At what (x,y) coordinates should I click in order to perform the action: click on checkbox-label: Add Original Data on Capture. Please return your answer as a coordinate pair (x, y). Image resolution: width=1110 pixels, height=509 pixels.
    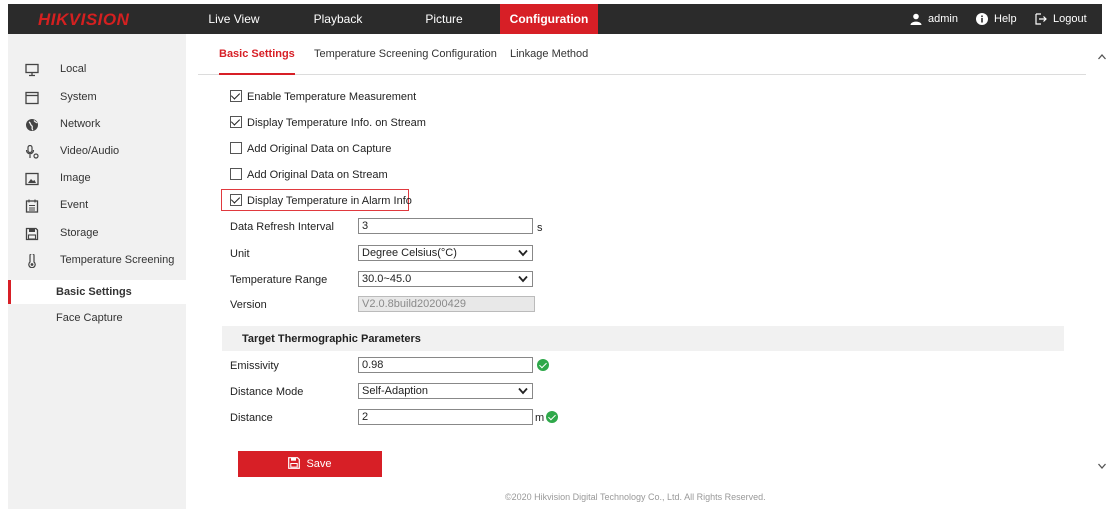
    Looking at the image, I should click on (319, 149).